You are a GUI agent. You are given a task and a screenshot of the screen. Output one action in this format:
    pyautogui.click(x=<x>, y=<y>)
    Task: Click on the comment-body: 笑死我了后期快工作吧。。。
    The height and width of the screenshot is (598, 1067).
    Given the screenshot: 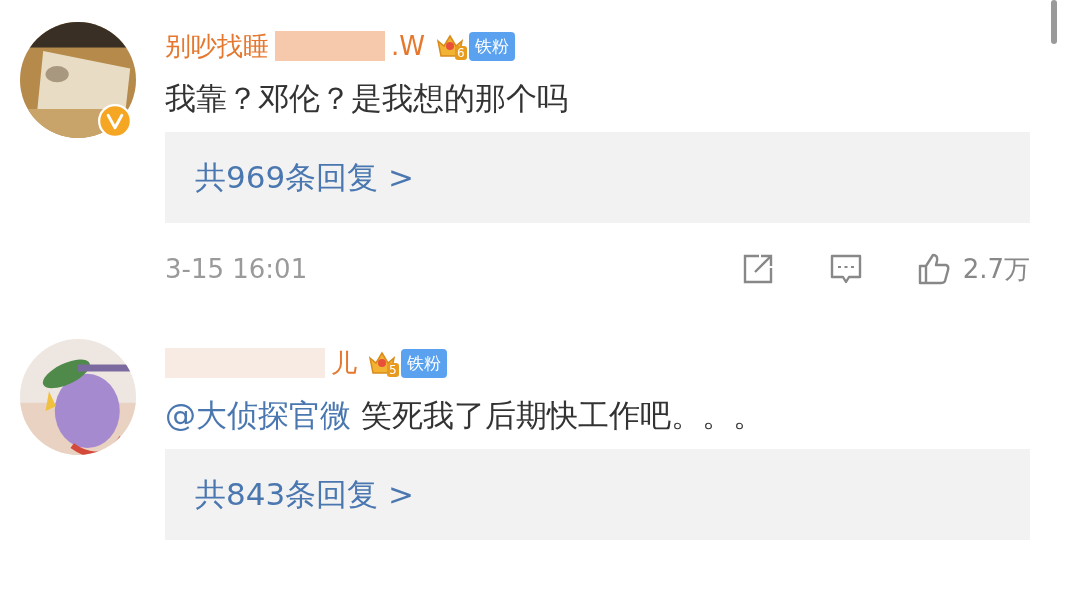 What is the action you would take?
    pyautogui.click(x=561, y=415)
    